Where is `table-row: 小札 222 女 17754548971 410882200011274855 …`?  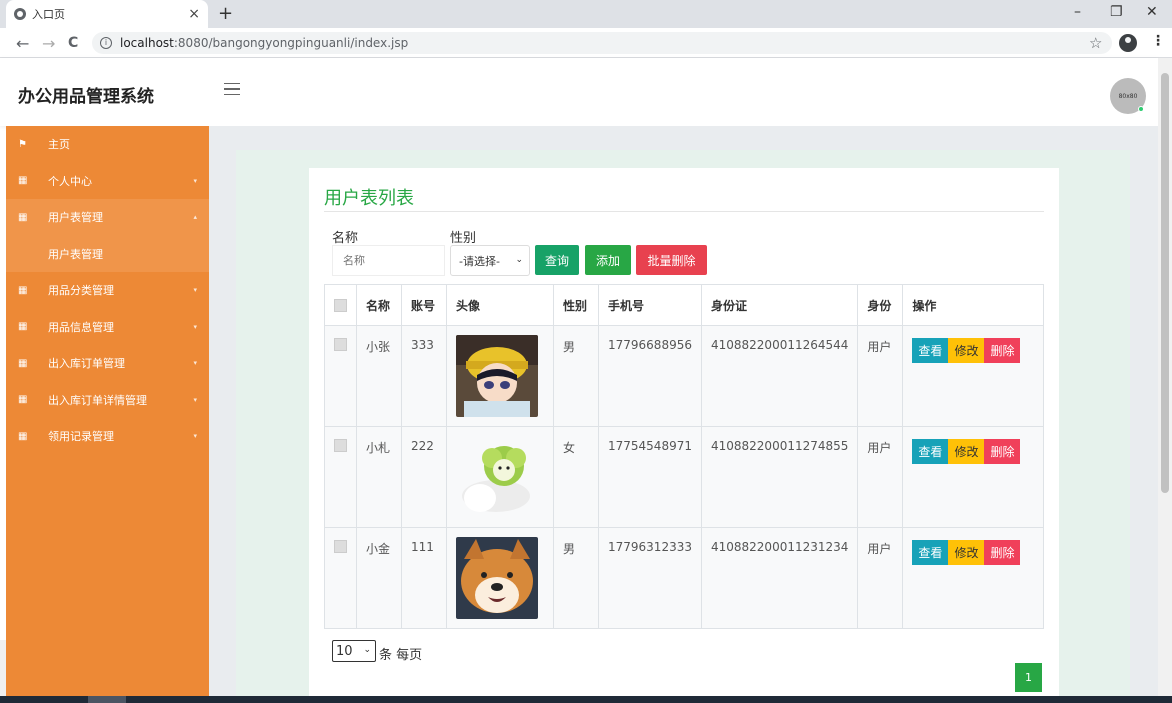 table-row: 小札 222 女 17754548971 410882200011274855 … is located at coordinates (684, 477).